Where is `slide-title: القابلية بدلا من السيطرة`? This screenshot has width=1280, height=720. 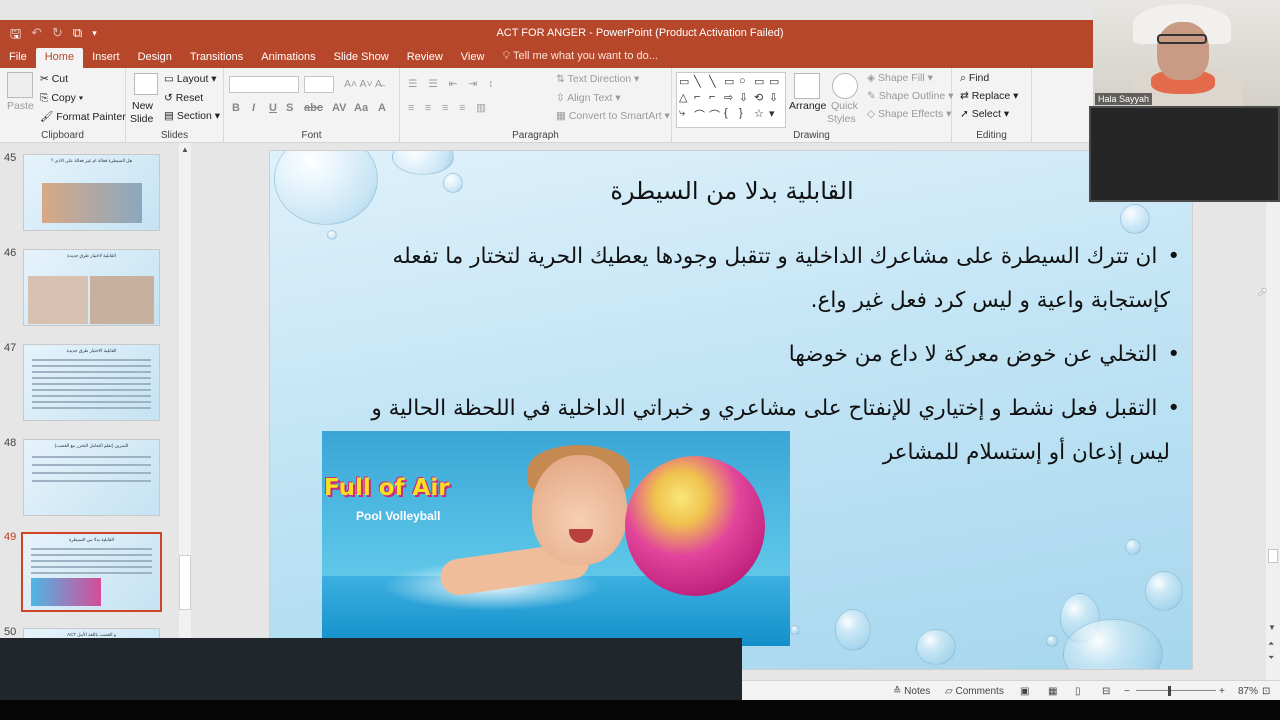 slide-title: القابلية بدلا من السيطرة is located at coordinates (731, 191).